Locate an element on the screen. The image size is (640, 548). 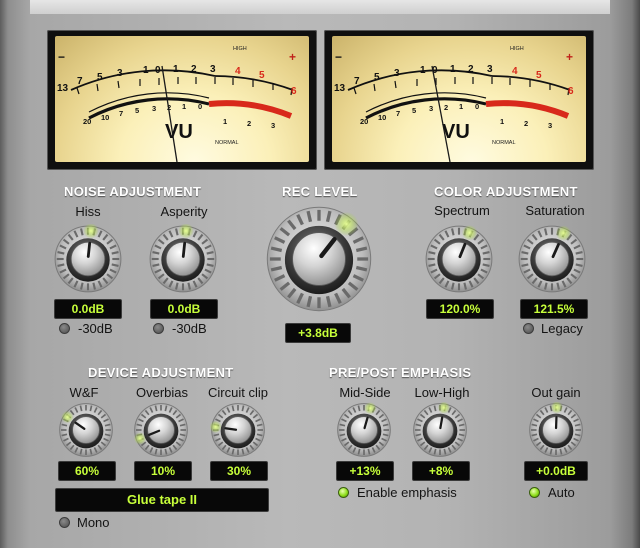
enable-emphasis-led is located at coordinates (343, 492).